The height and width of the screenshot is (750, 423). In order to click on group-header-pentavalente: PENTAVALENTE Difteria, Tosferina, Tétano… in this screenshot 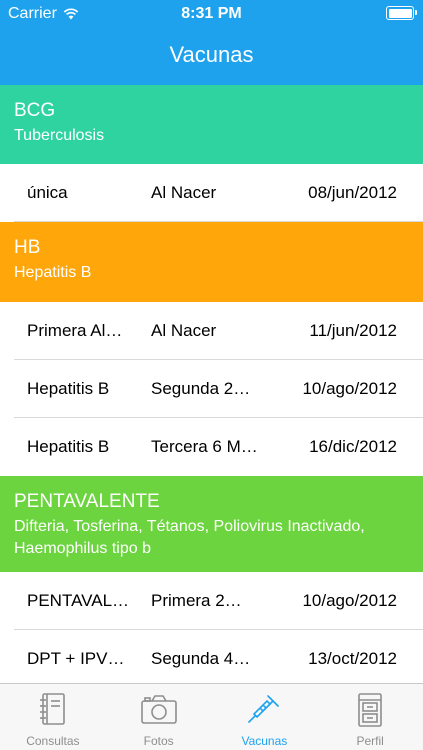, I will do `click(211, 524)`.